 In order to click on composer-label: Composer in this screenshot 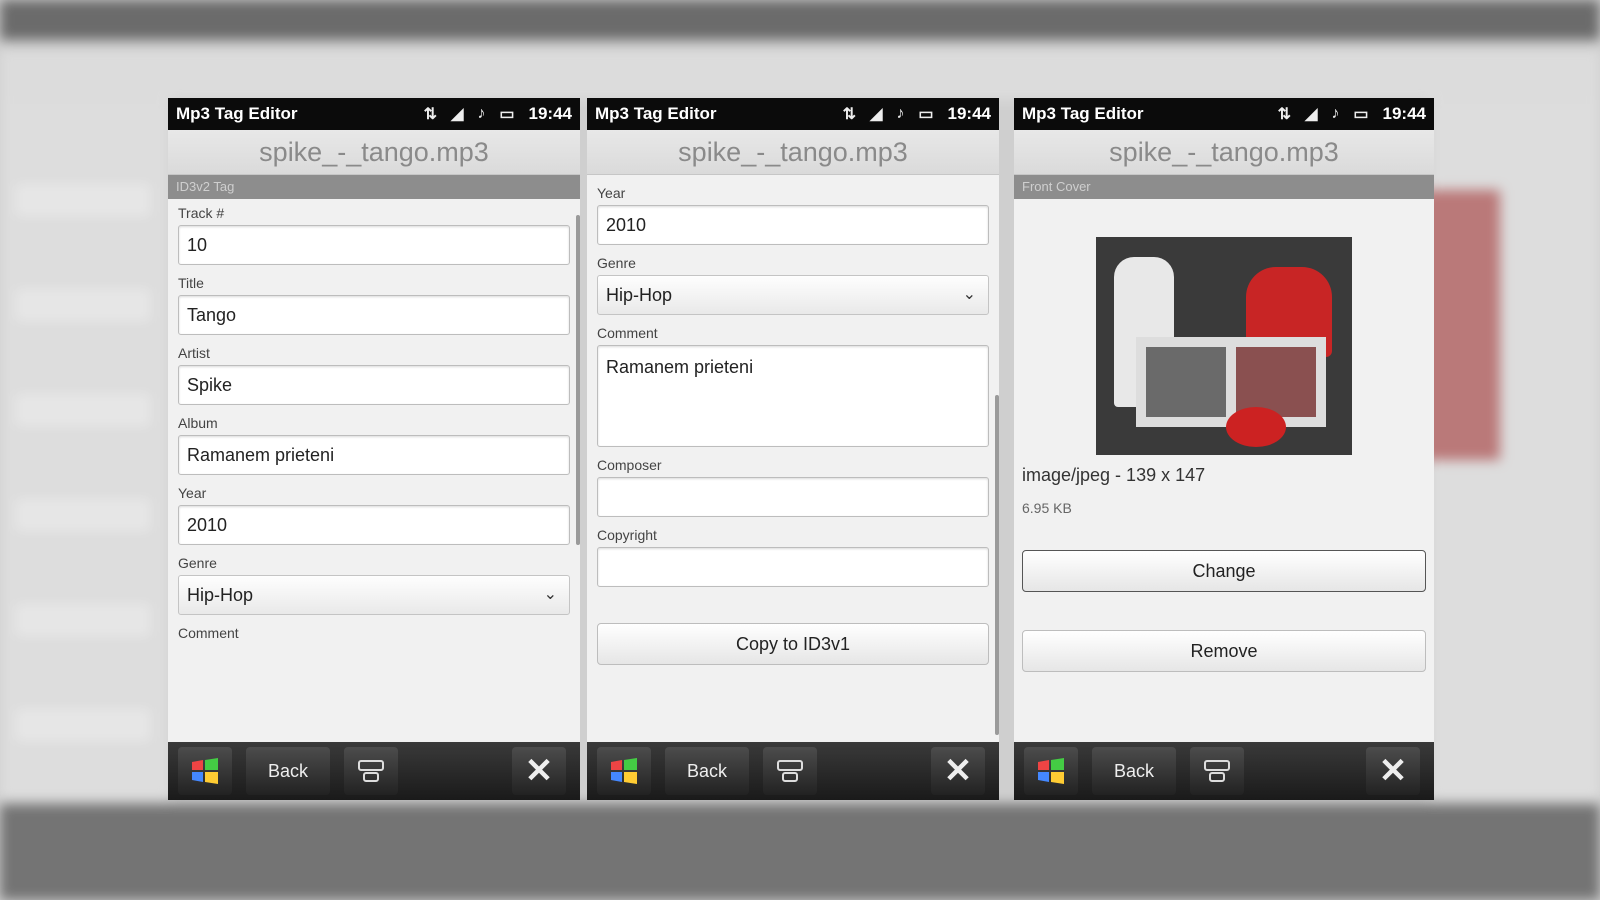, I will do `click(629, 465)`.